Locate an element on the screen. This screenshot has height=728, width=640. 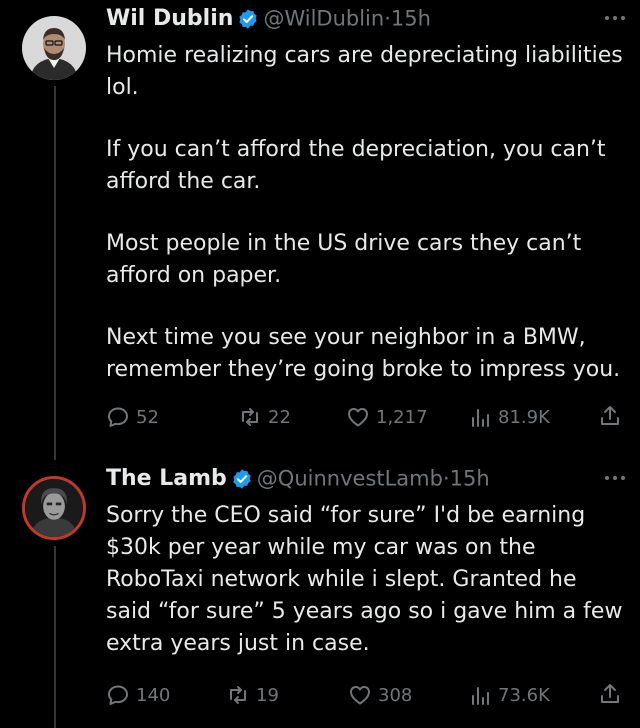
views-button: 81.9K is located at coordinates (509, 417).